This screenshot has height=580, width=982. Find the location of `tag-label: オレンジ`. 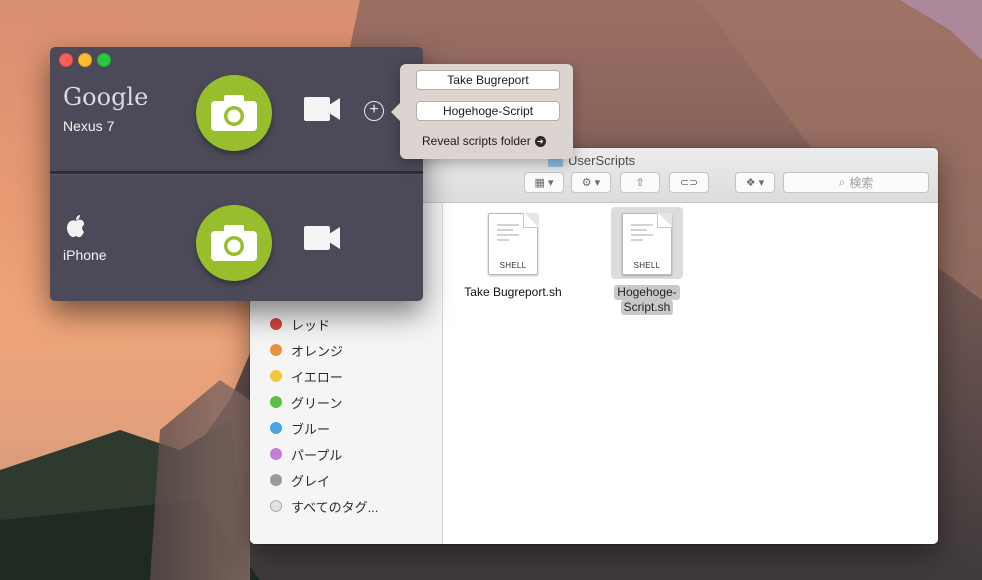

tag-label: オレンジ is located at coordinates (317, 351).